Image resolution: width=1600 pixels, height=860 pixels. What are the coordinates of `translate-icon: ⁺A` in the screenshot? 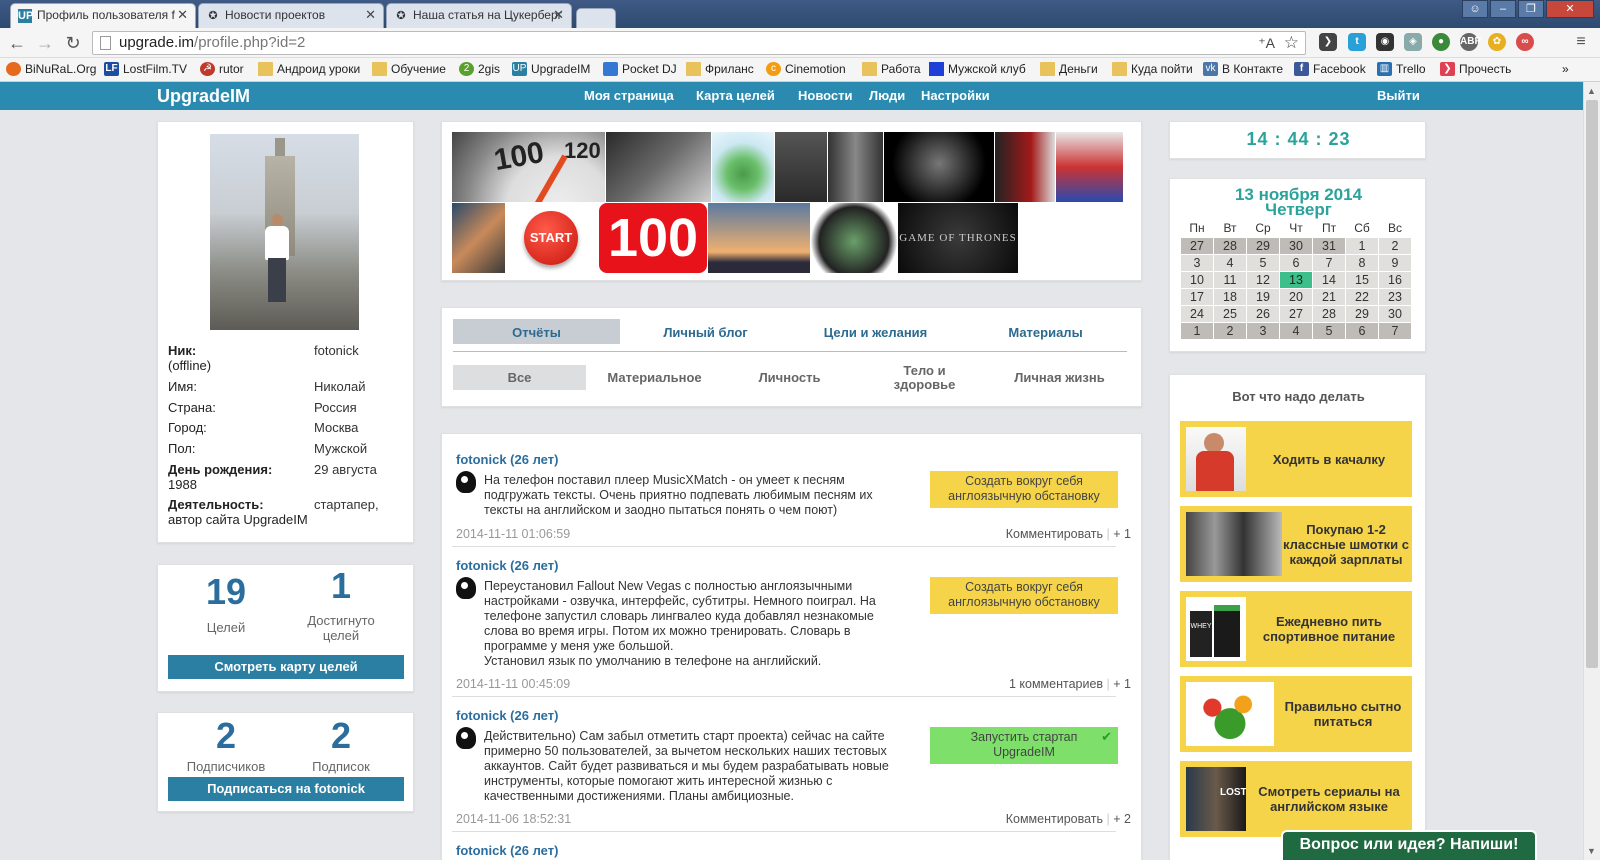 It's located at (1266, 43).